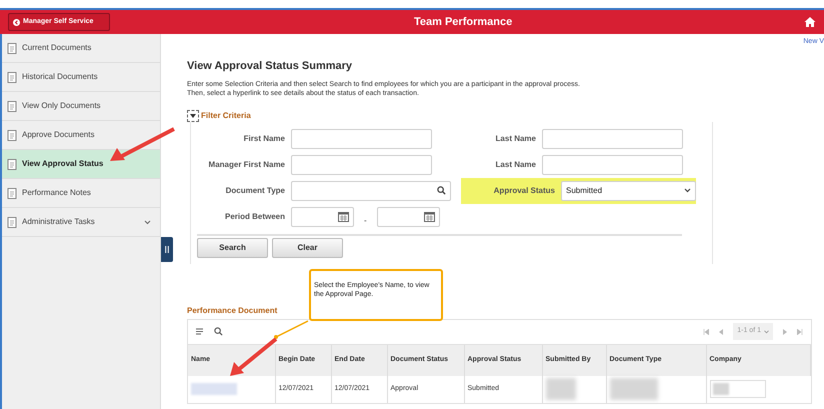 The width and height of the screenshot is (824, 409). Describe the element at coordinates (81, 193) in the screenshot. I see `sidebar-item: Performance Notes` at that location.